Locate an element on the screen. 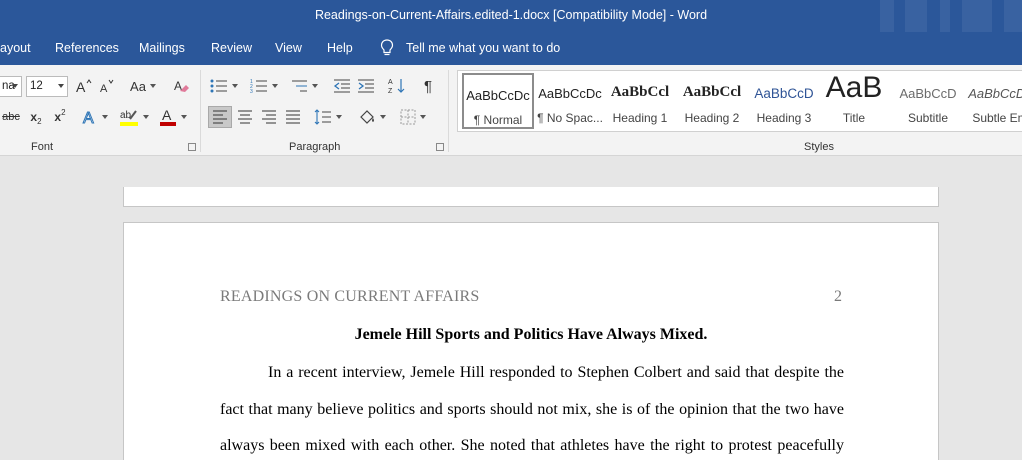  increase-indent-icon is located at coordinates (366, 86).